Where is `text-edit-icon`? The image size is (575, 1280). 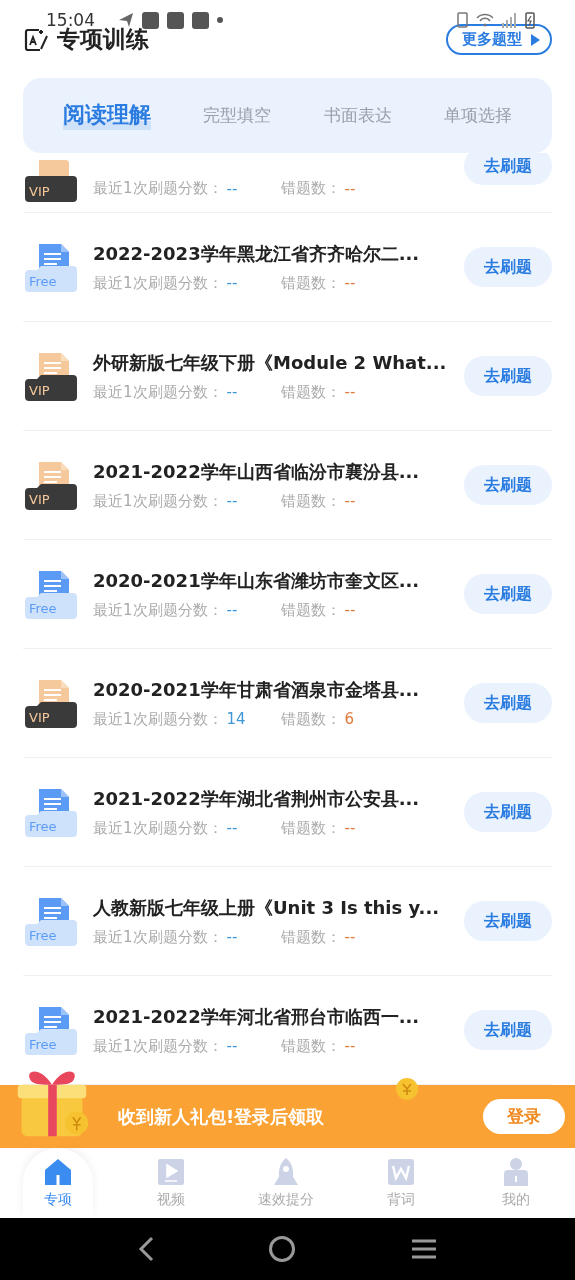
text-edit-icon is located at coordinates (36, 39).